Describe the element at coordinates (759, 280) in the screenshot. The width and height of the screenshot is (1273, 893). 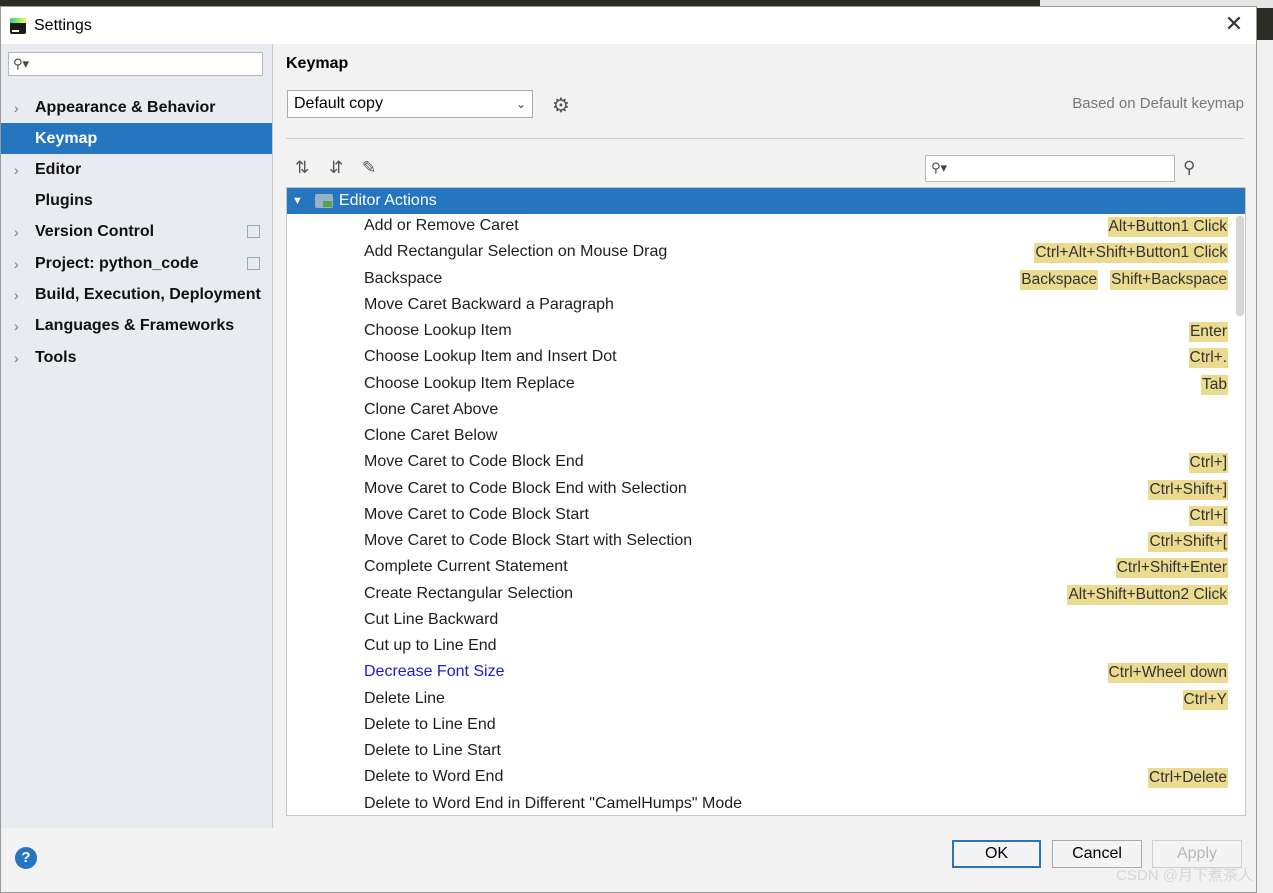
I see `action-row: Backspace Backspace Shift+Backspace` at that location.